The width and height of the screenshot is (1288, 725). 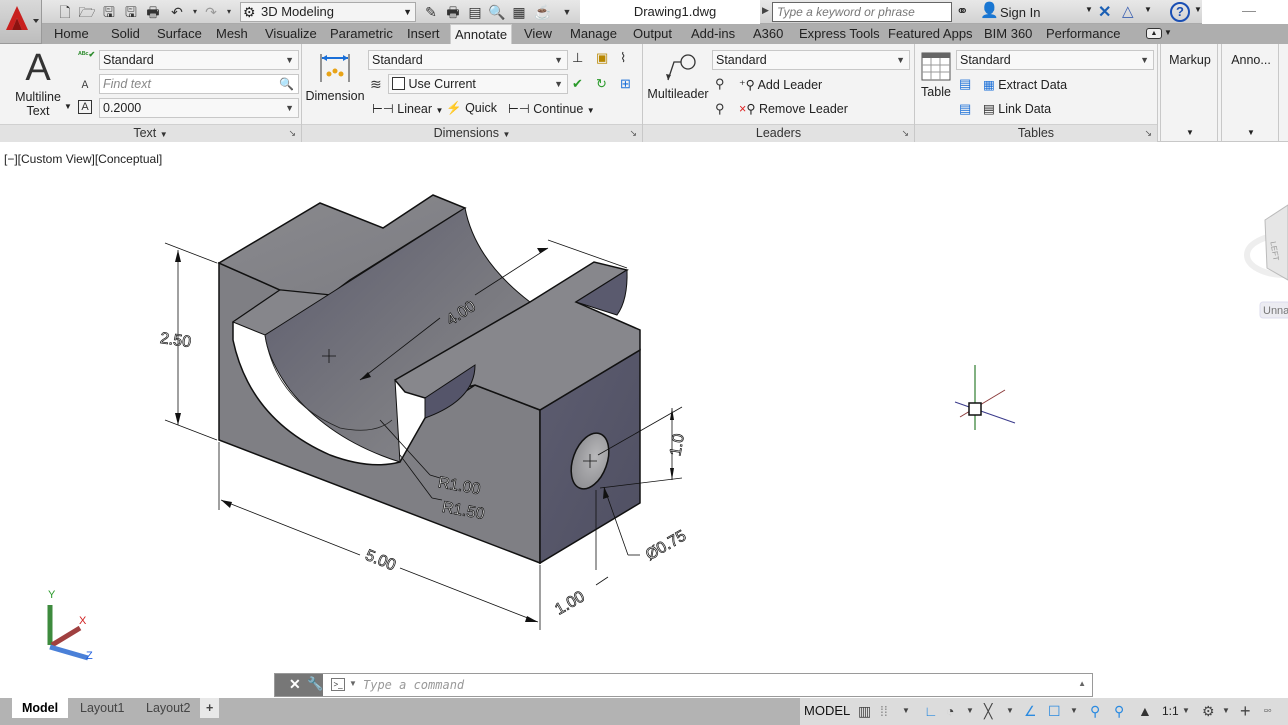 I want to click on customize-qat-icon: ▼, so click(x=567, y=12).